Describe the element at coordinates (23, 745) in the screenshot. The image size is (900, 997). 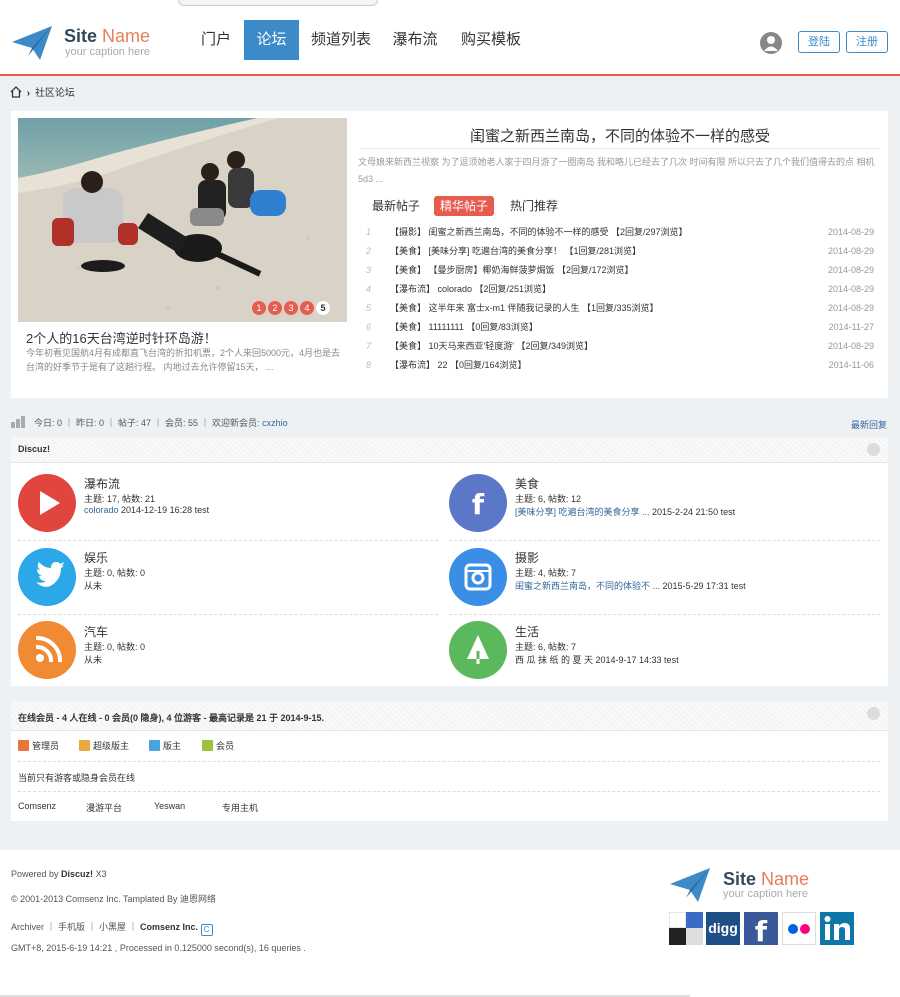
I see `admin-icon` at that location.